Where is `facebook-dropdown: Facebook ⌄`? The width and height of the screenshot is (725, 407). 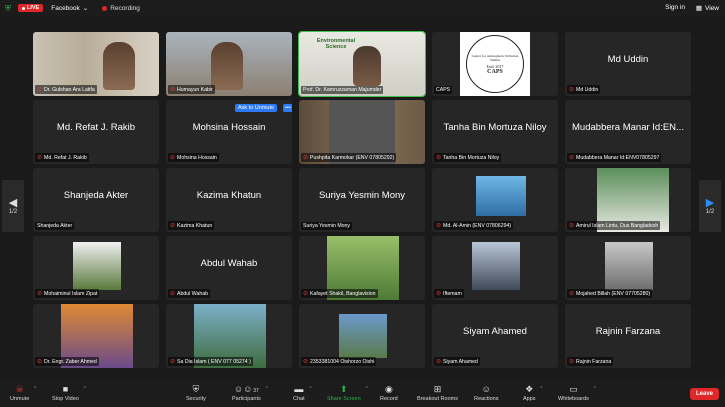
facebook-dropdown: Facebook ⌄ is located at coordinates (70, 8).